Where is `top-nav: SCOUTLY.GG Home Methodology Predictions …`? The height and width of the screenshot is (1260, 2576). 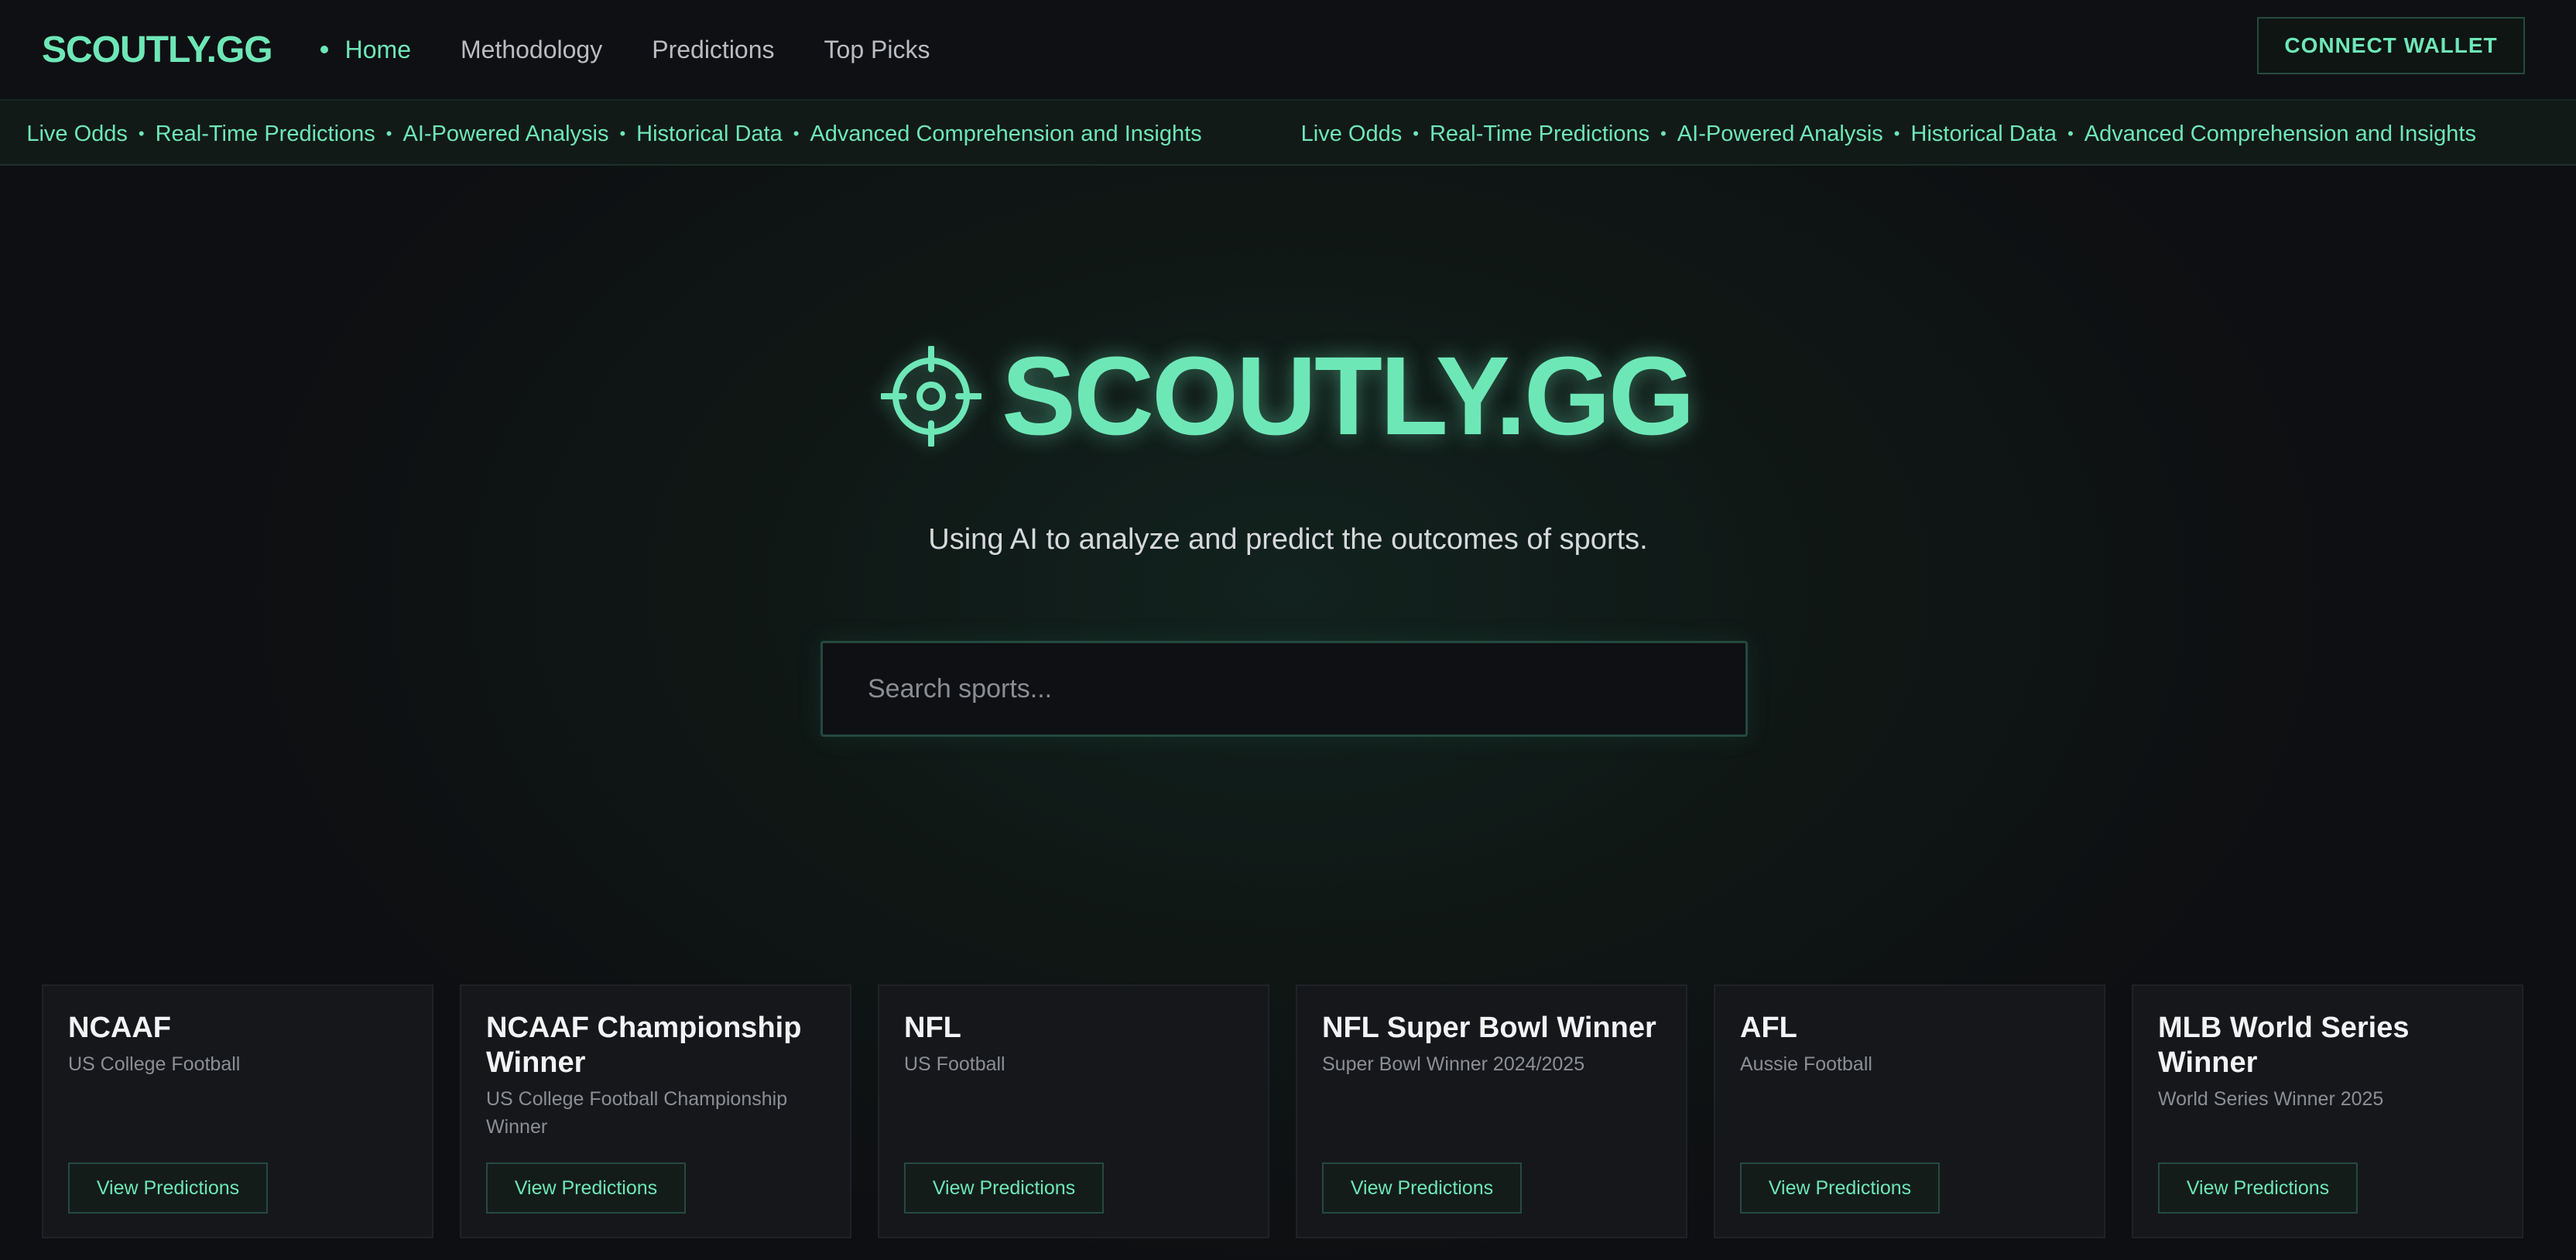
top-nav: SCOUTLY.GG Home Methodology Predictions … is located at coordinates (1288, 50).